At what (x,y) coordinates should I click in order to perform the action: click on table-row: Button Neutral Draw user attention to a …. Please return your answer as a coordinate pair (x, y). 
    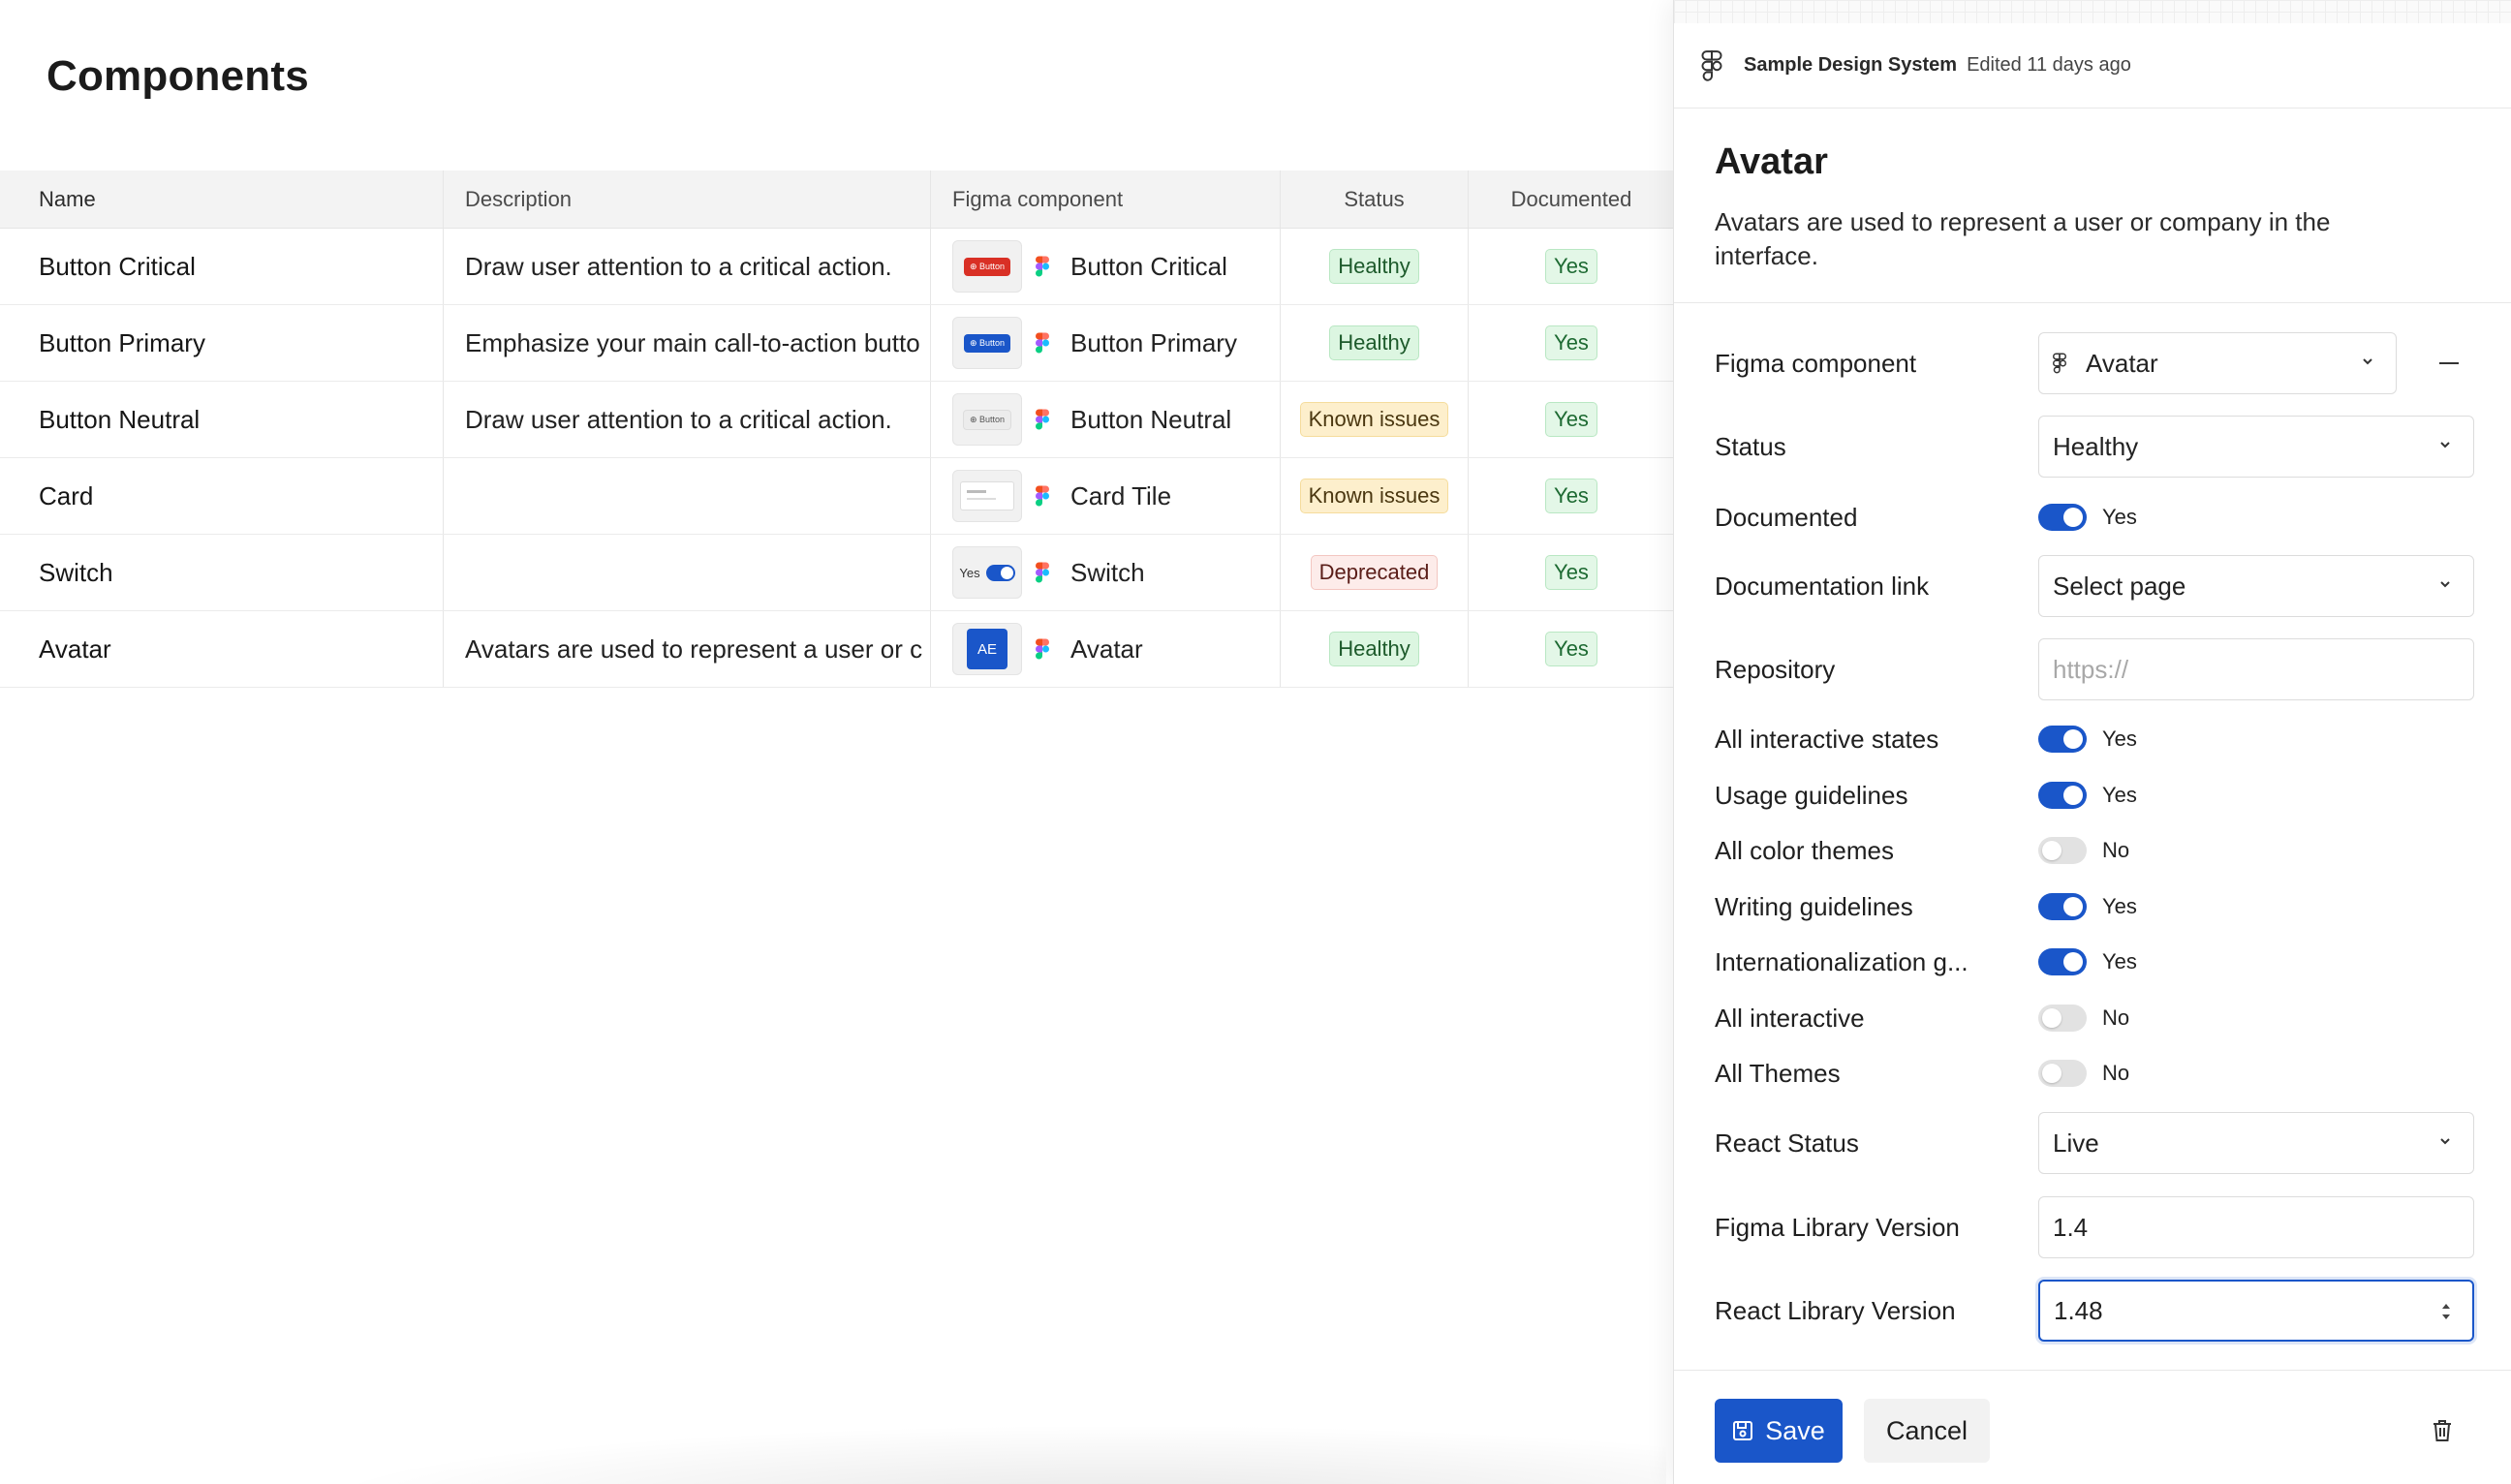
    Looking at the image, I should click on (837, 420).